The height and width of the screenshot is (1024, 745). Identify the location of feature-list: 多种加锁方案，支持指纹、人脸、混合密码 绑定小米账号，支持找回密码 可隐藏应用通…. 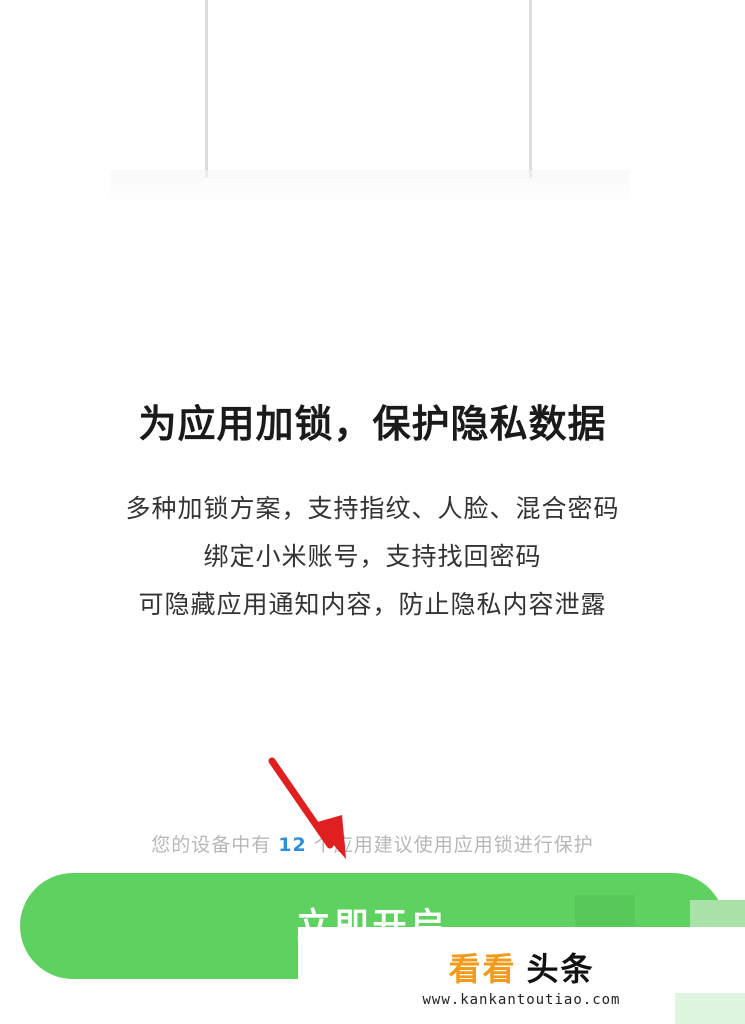
(372, 557).